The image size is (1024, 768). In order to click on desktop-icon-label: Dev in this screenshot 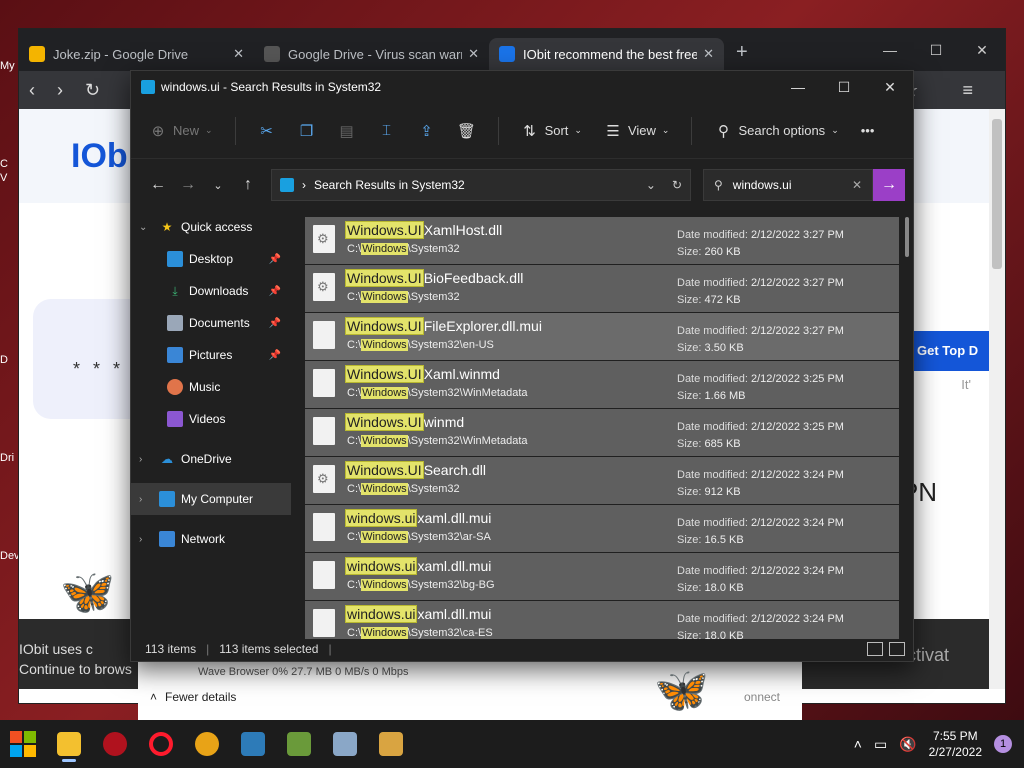, I will do `click(10, 556)`.